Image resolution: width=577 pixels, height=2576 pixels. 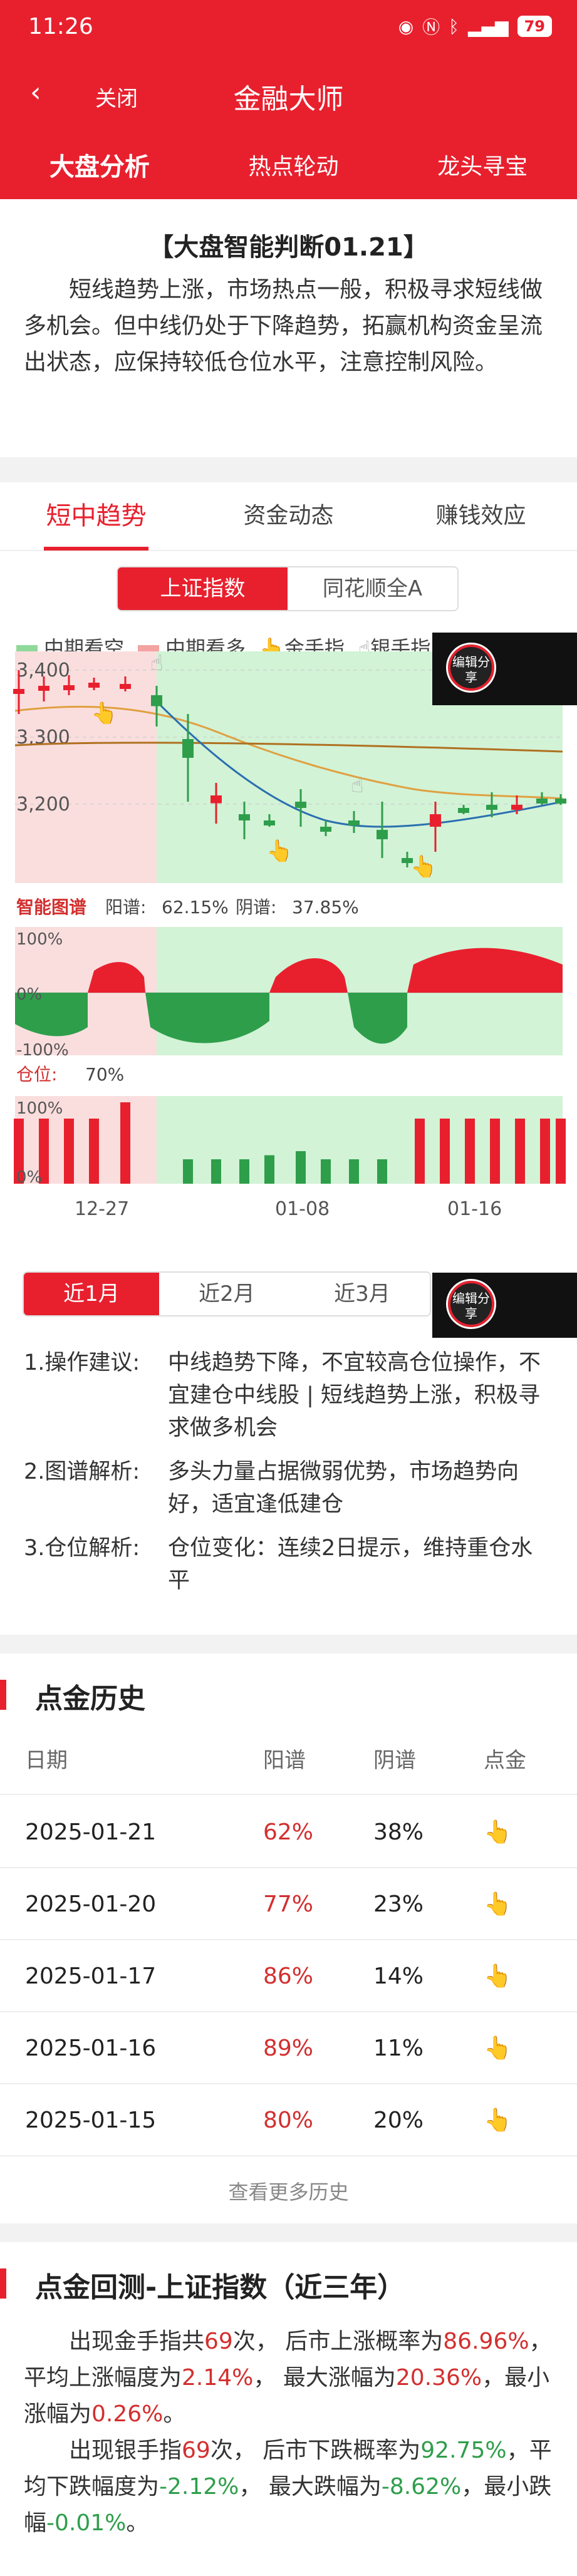 What do you see at coordinates (125, 907) in the screenshot?
I see `yang-label: 阳谱:` at bounding box center [125, 907].